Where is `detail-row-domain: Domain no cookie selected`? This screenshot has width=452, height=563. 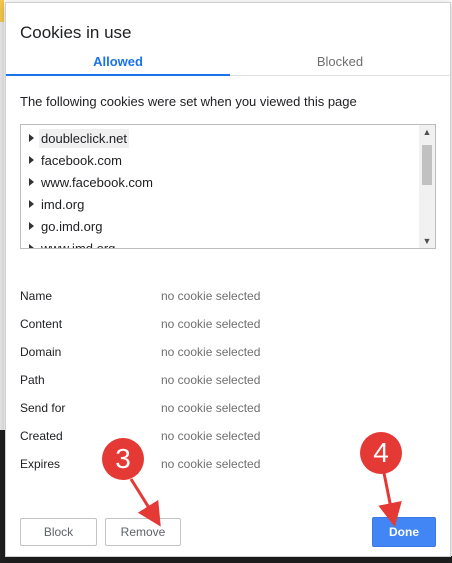 detail-row-domain: Domain no cookie selected is located at coordinates (230, 353).